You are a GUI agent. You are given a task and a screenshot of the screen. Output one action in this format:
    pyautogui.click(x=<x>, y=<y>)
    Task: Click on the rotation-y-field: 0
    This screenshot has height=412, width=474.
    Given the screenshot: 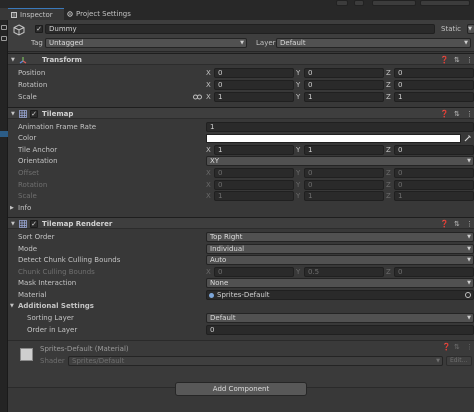 What is the action you would take?
    pyautogui.click(x=344, y=85)
    